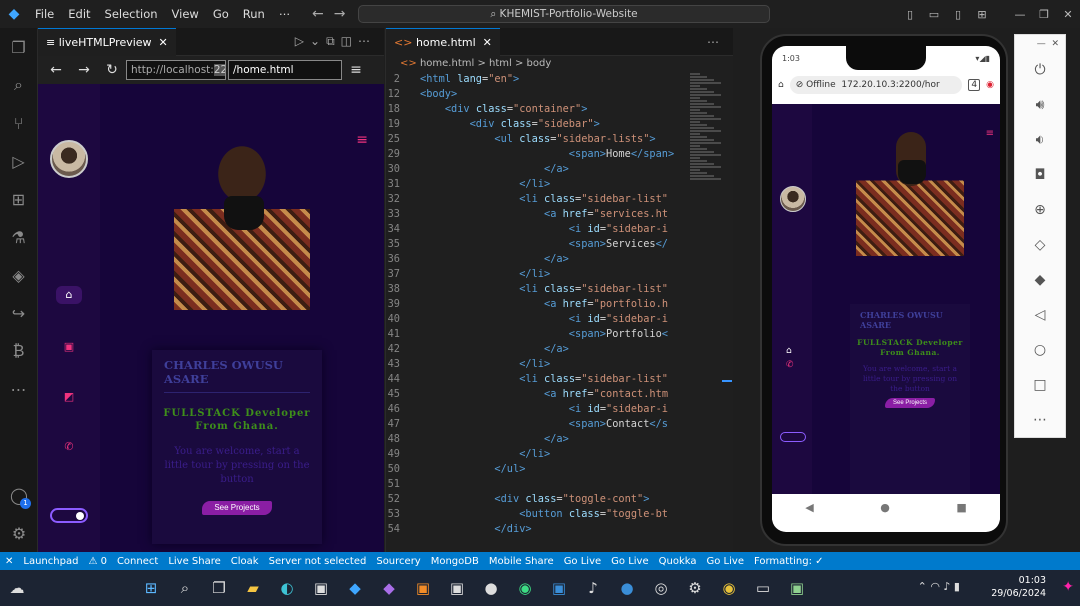  What do you see at coordinates (19, 495) in the screenshot?
I see `account-icon: ◯ 1` at bounding box center [19, 495].